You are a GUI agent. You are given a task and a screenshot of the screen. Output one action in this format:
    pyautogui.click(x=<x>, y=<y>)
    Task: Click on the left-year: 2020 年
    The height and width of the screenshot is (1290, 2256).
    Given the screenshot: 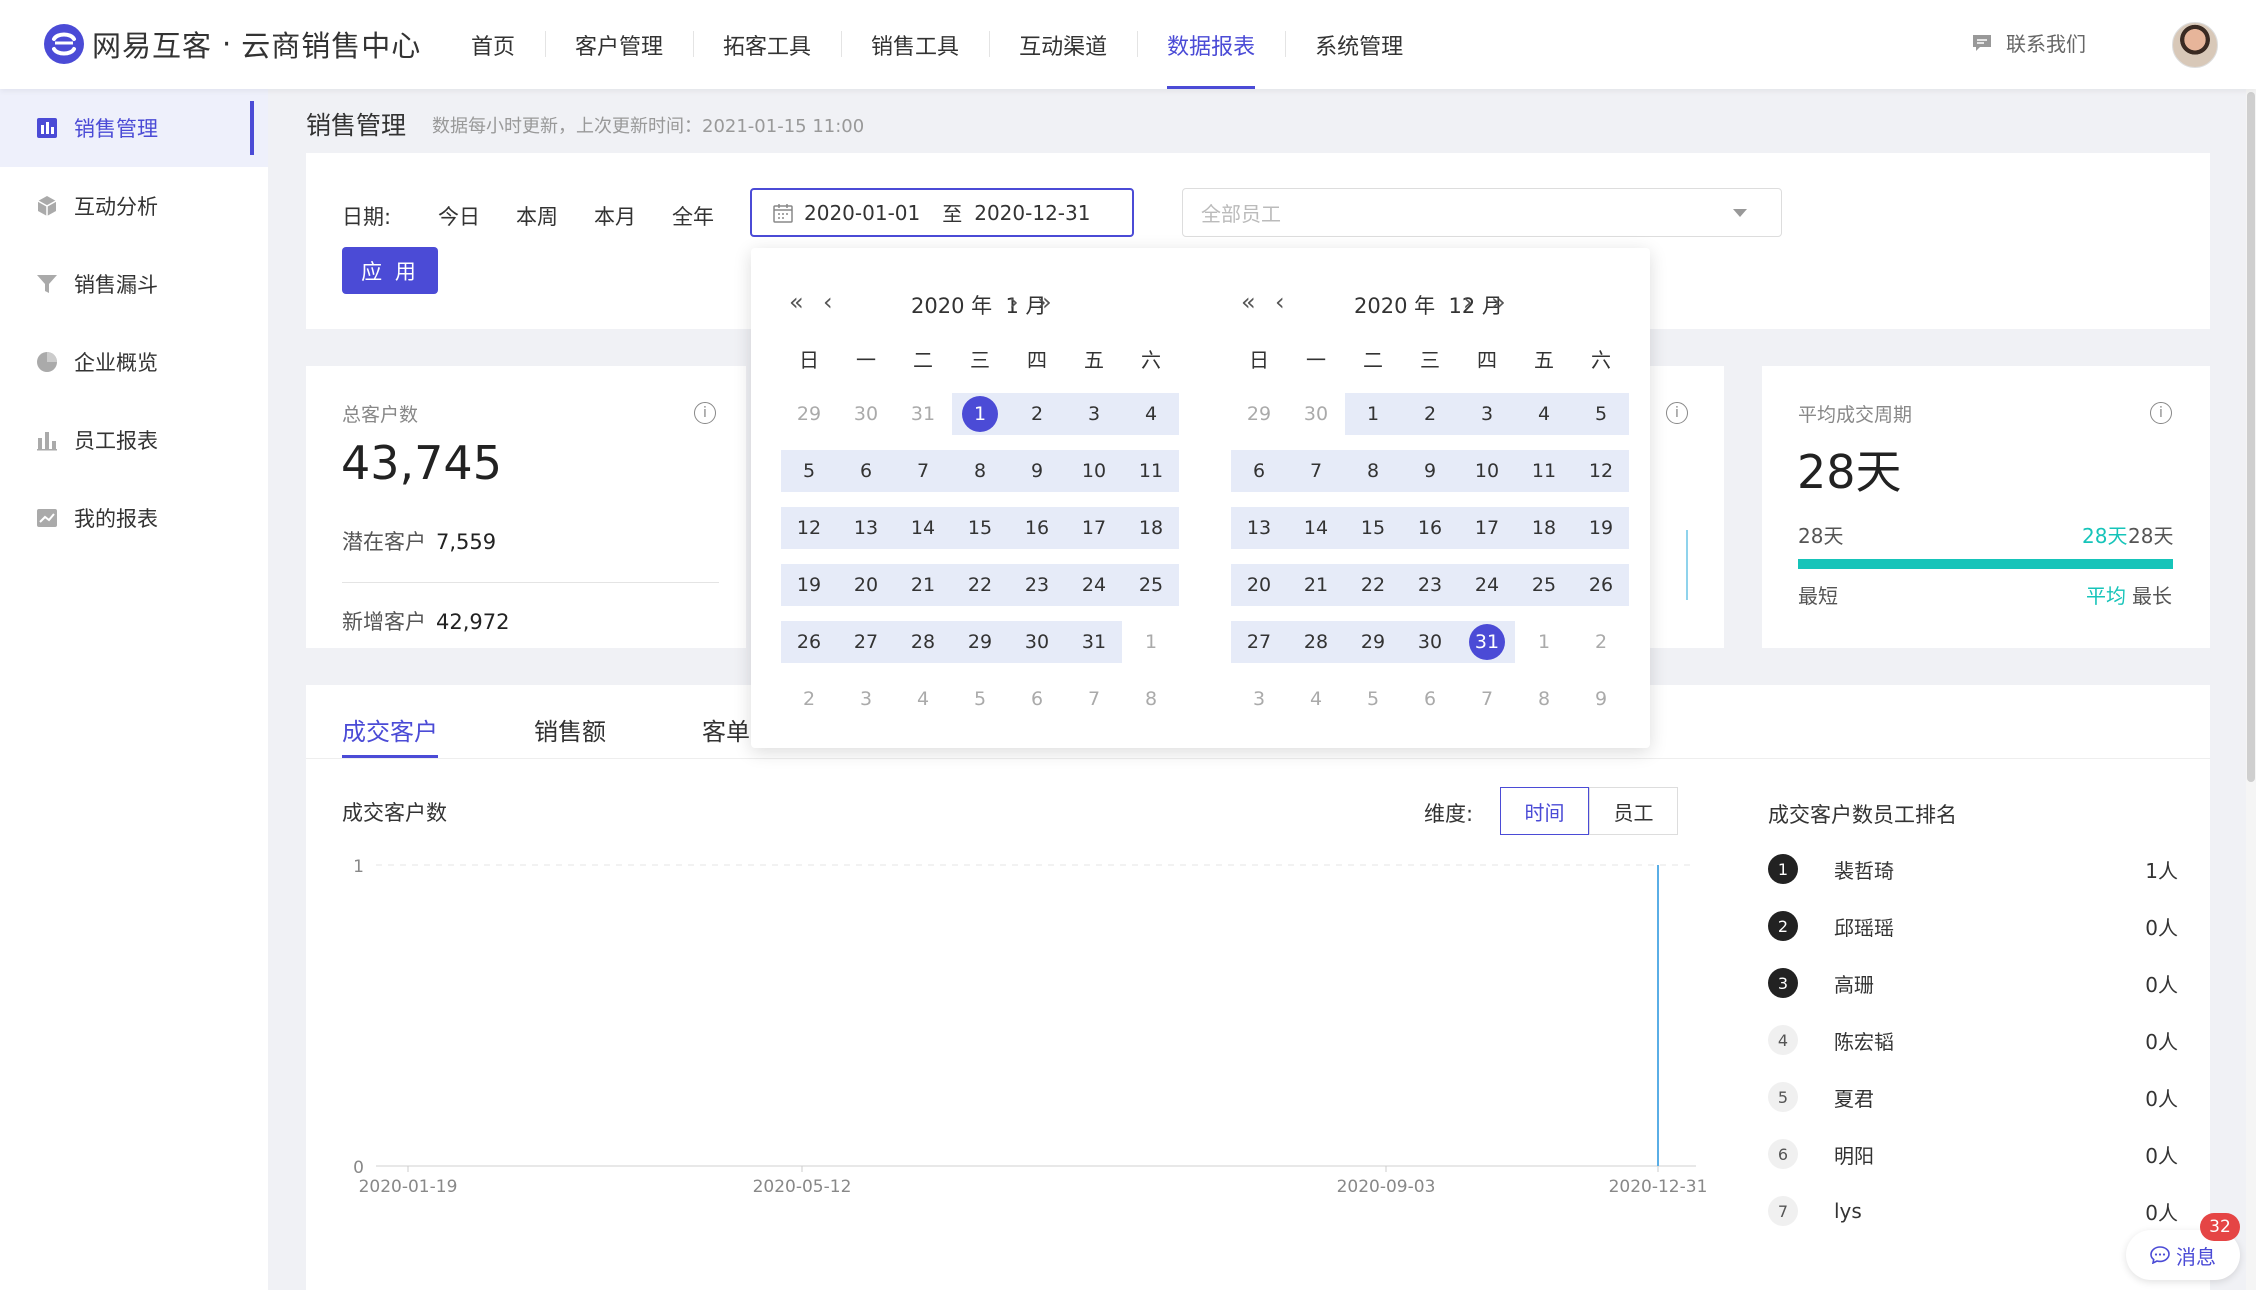 What is the action you would take?
    pyautogui.click(x=951, y=306)
    